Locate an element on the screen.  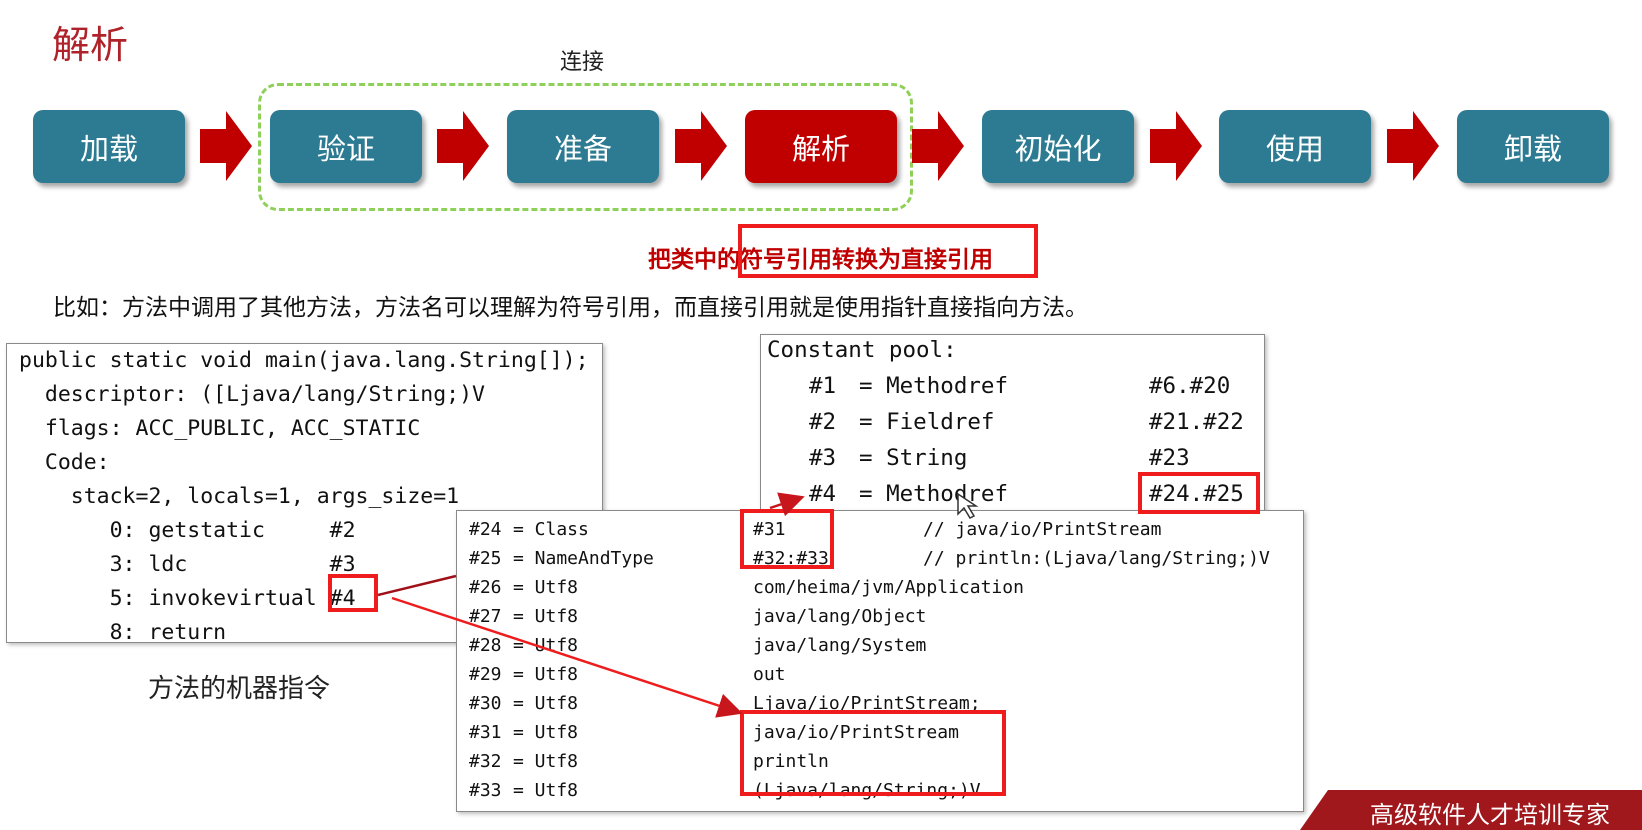
invokevirtual-ref-highlight is located at coordinates (353, 593).